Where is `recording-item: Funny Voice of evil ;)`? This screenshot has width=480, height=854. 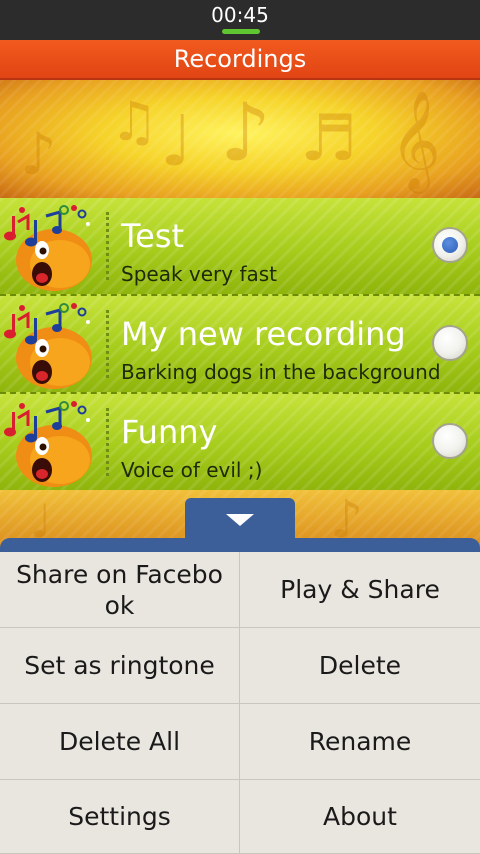
recording-item: Funny Voice of evil ;) is located at coordinates (240, 443).